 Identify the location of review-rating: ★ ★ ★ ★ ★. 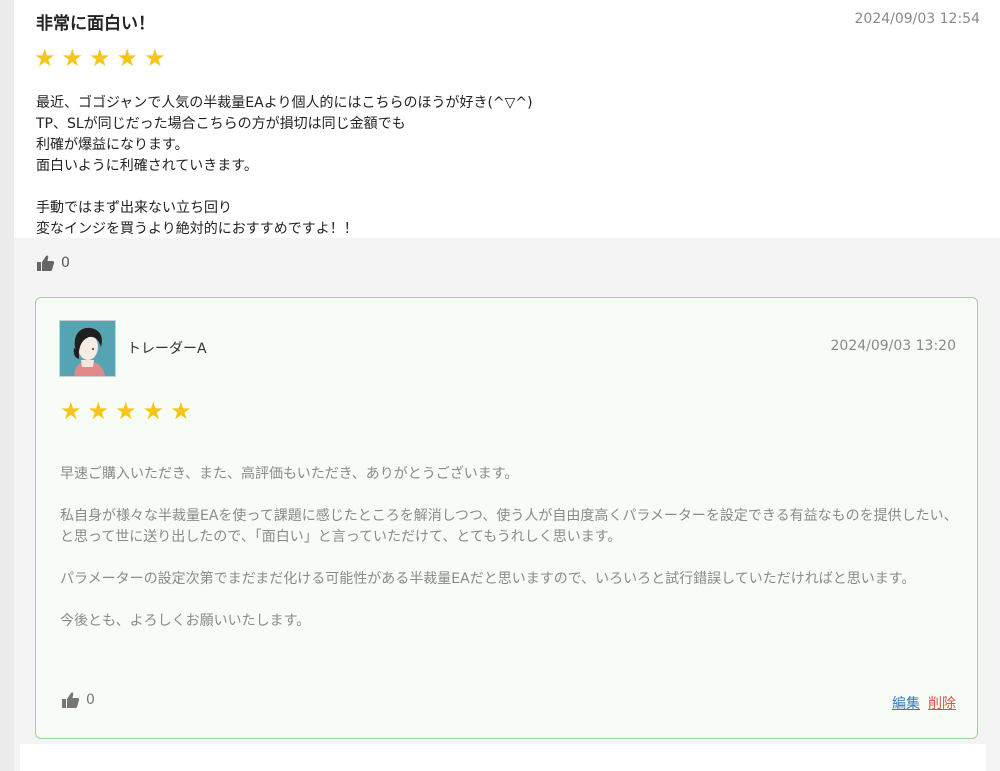
(100, 58).